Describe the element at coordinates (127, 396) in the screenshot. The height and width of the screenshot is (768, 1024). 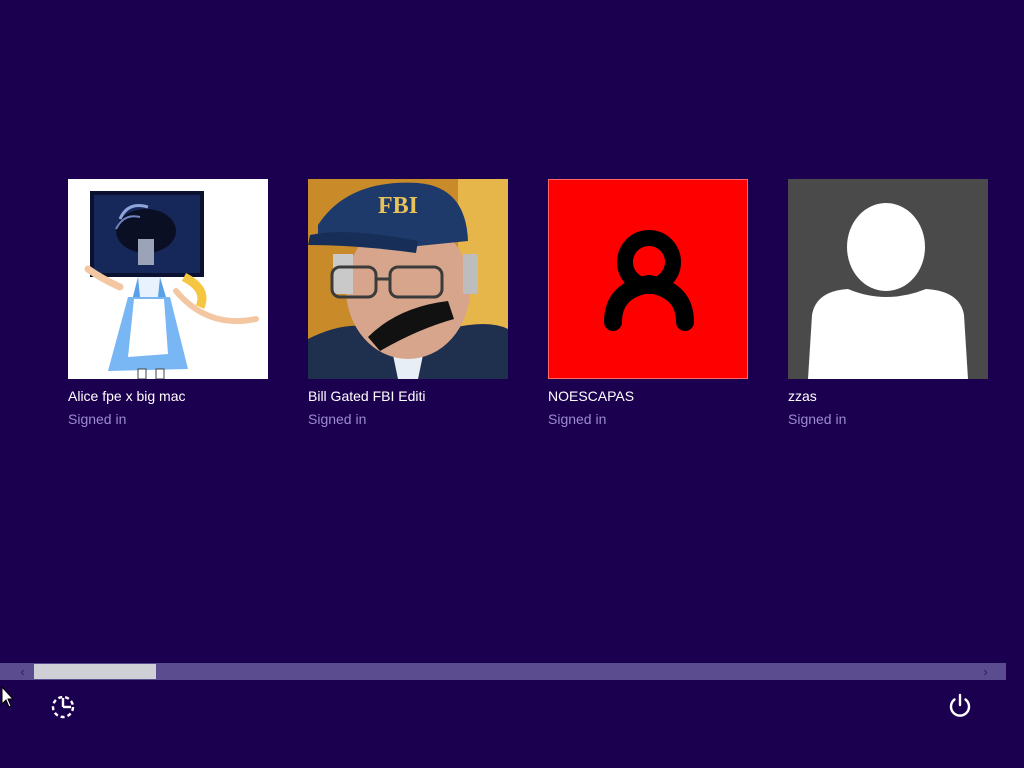
I see `account-name: Alice fpe x big mac` at that location.